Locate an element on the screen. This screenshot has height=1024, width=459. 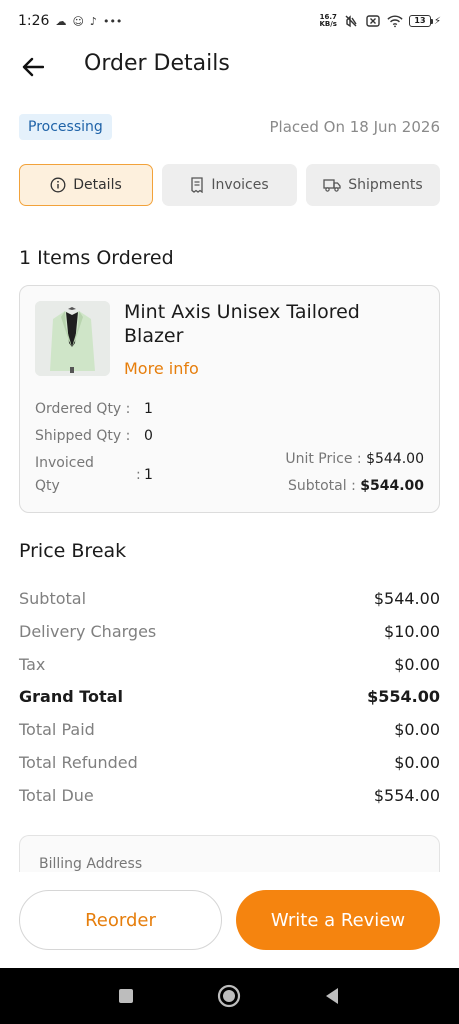
price-label: Total Refunded is located at coordinates (78, 762).